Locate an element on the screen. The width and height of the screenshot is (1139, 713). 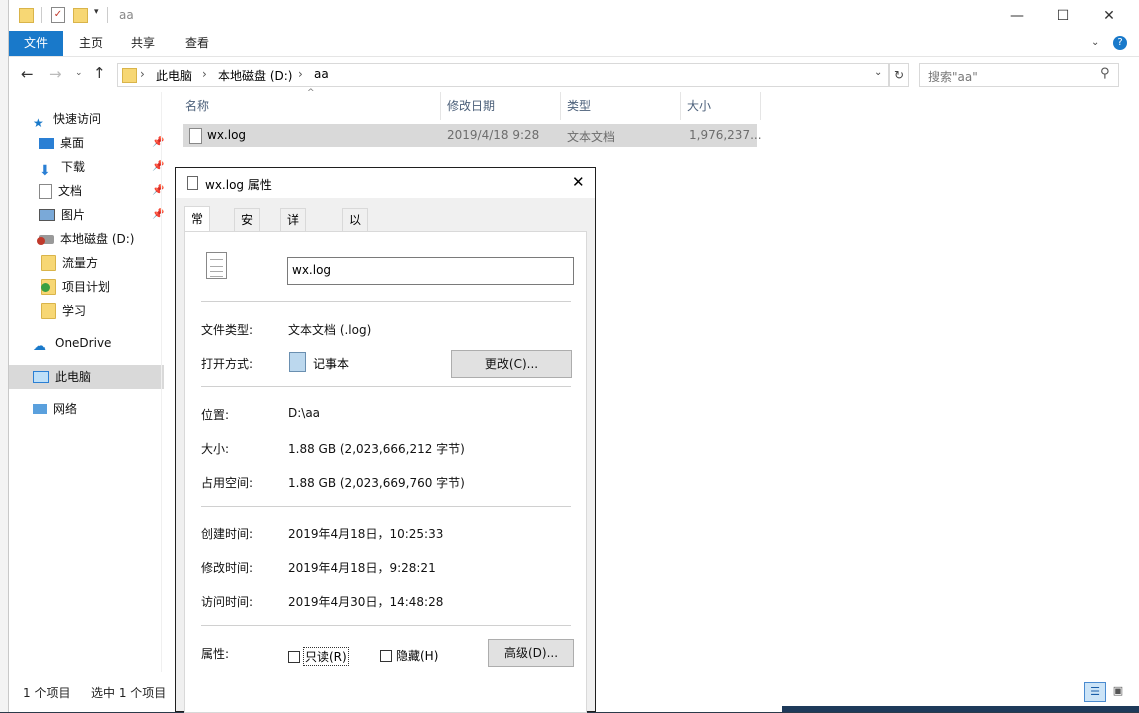
breadcrumb-this-pc: 此电脑 is located at coordinates (174, 75).